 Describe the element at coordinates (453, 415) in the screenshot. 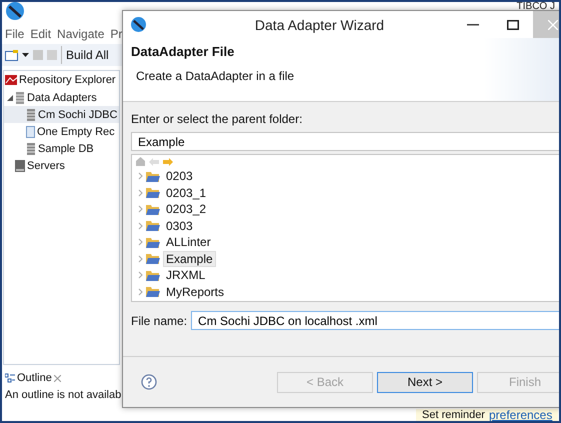

I see `status-text: Set reminder` at that location.